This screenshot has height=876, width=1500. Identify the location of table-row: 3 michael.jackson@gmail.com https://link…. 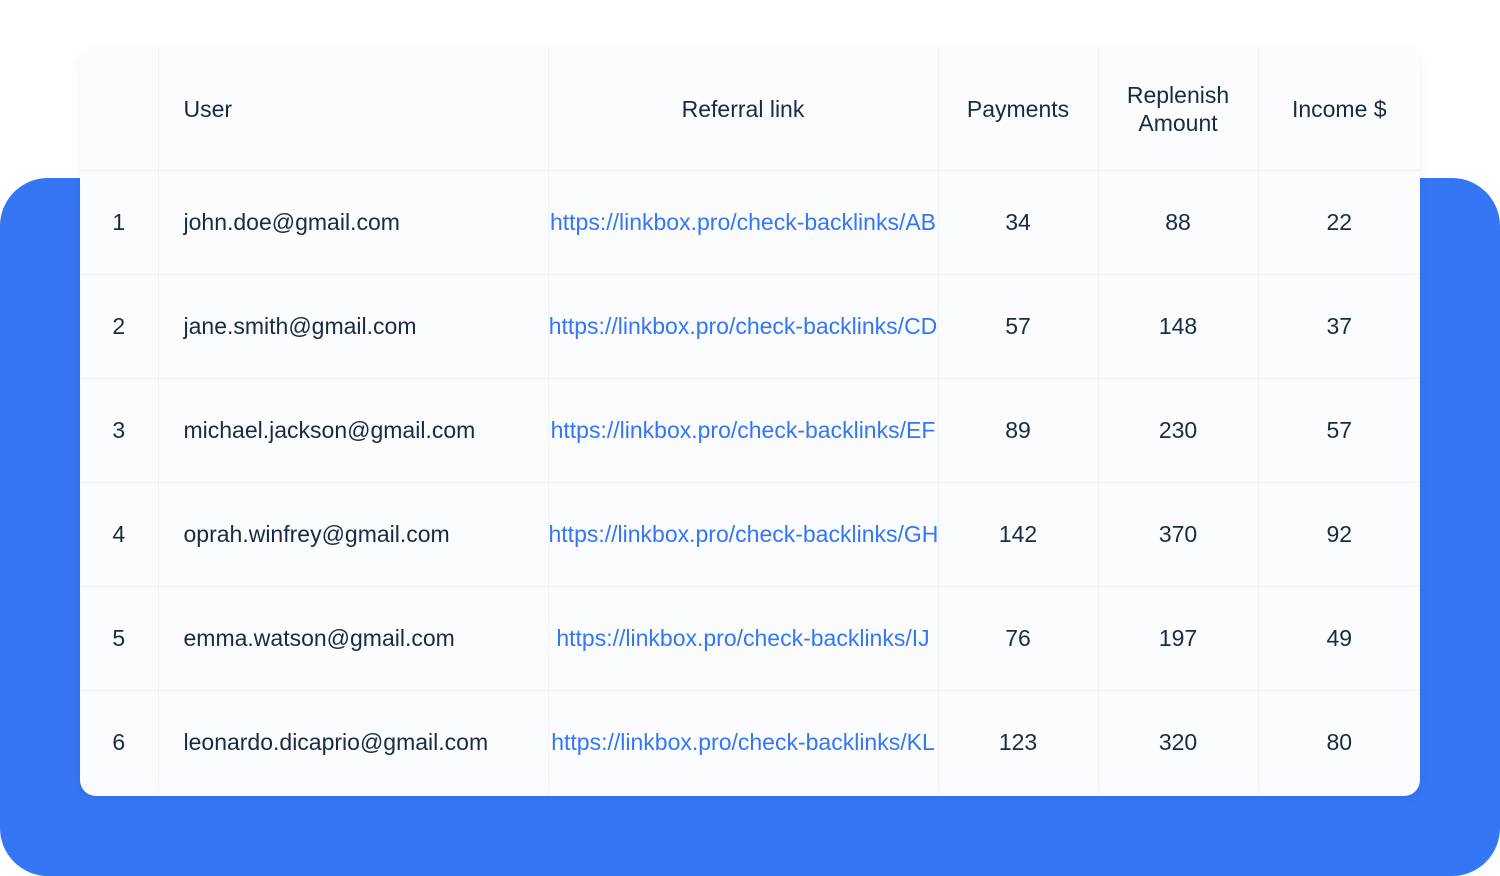
(750, 430).